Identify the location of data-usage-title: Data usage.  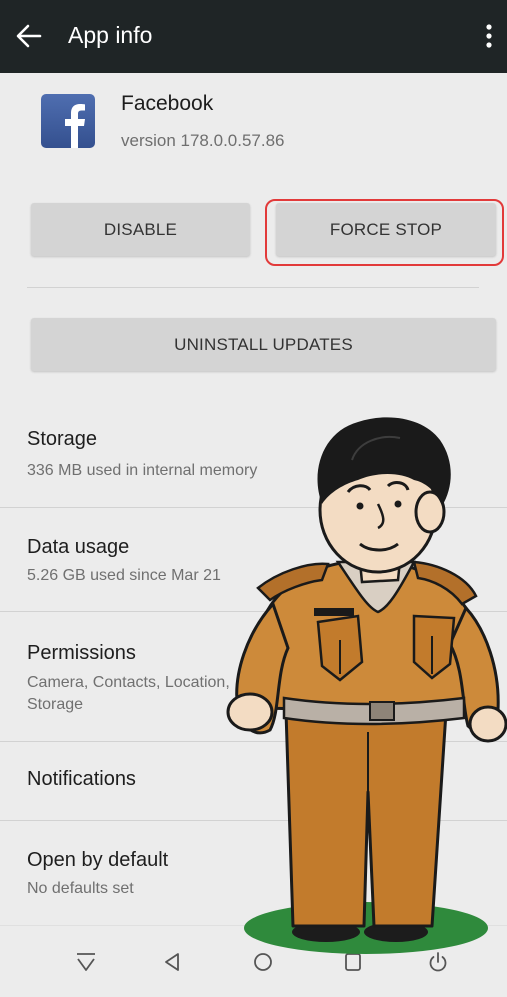
(78, 547).